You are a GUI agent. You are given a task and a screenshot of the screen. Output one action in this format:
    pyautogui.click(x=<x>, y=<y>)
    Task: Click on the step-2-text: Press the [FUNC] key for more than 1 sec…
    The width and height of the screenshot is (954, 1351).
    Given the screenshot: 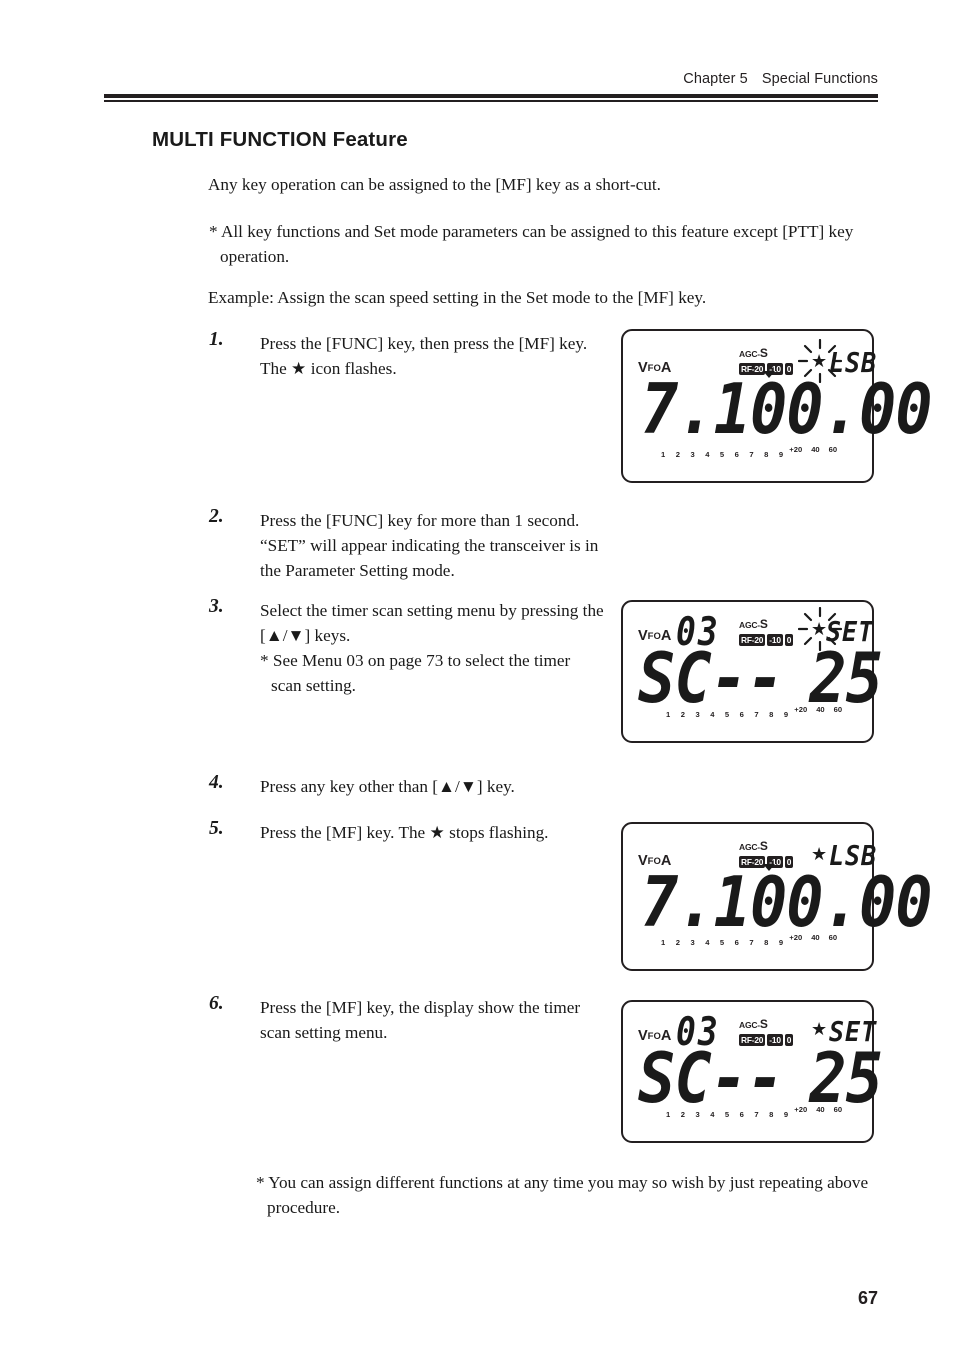 What is the action you would take?
    pyautogui.click(x=429, y=545)
    